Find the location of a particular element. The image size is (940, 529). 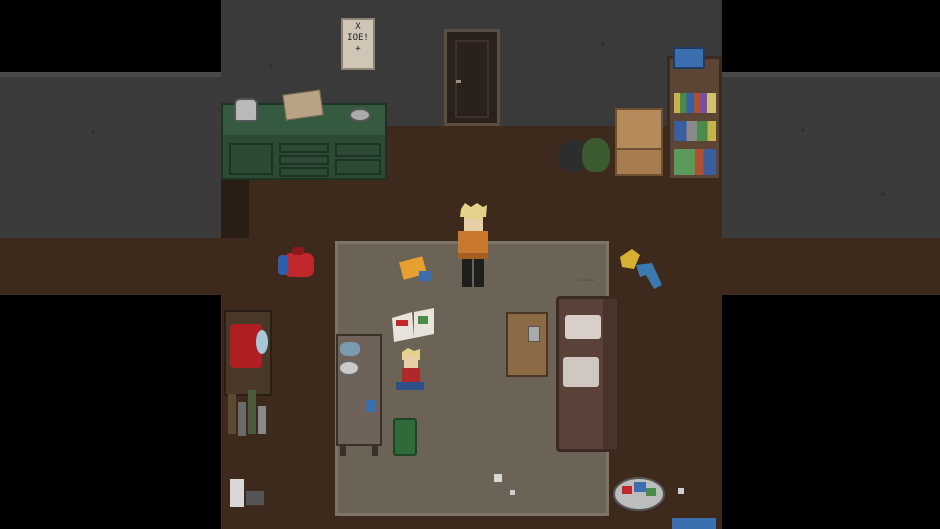

bottles-sprite is located at coordinates (247, 413).